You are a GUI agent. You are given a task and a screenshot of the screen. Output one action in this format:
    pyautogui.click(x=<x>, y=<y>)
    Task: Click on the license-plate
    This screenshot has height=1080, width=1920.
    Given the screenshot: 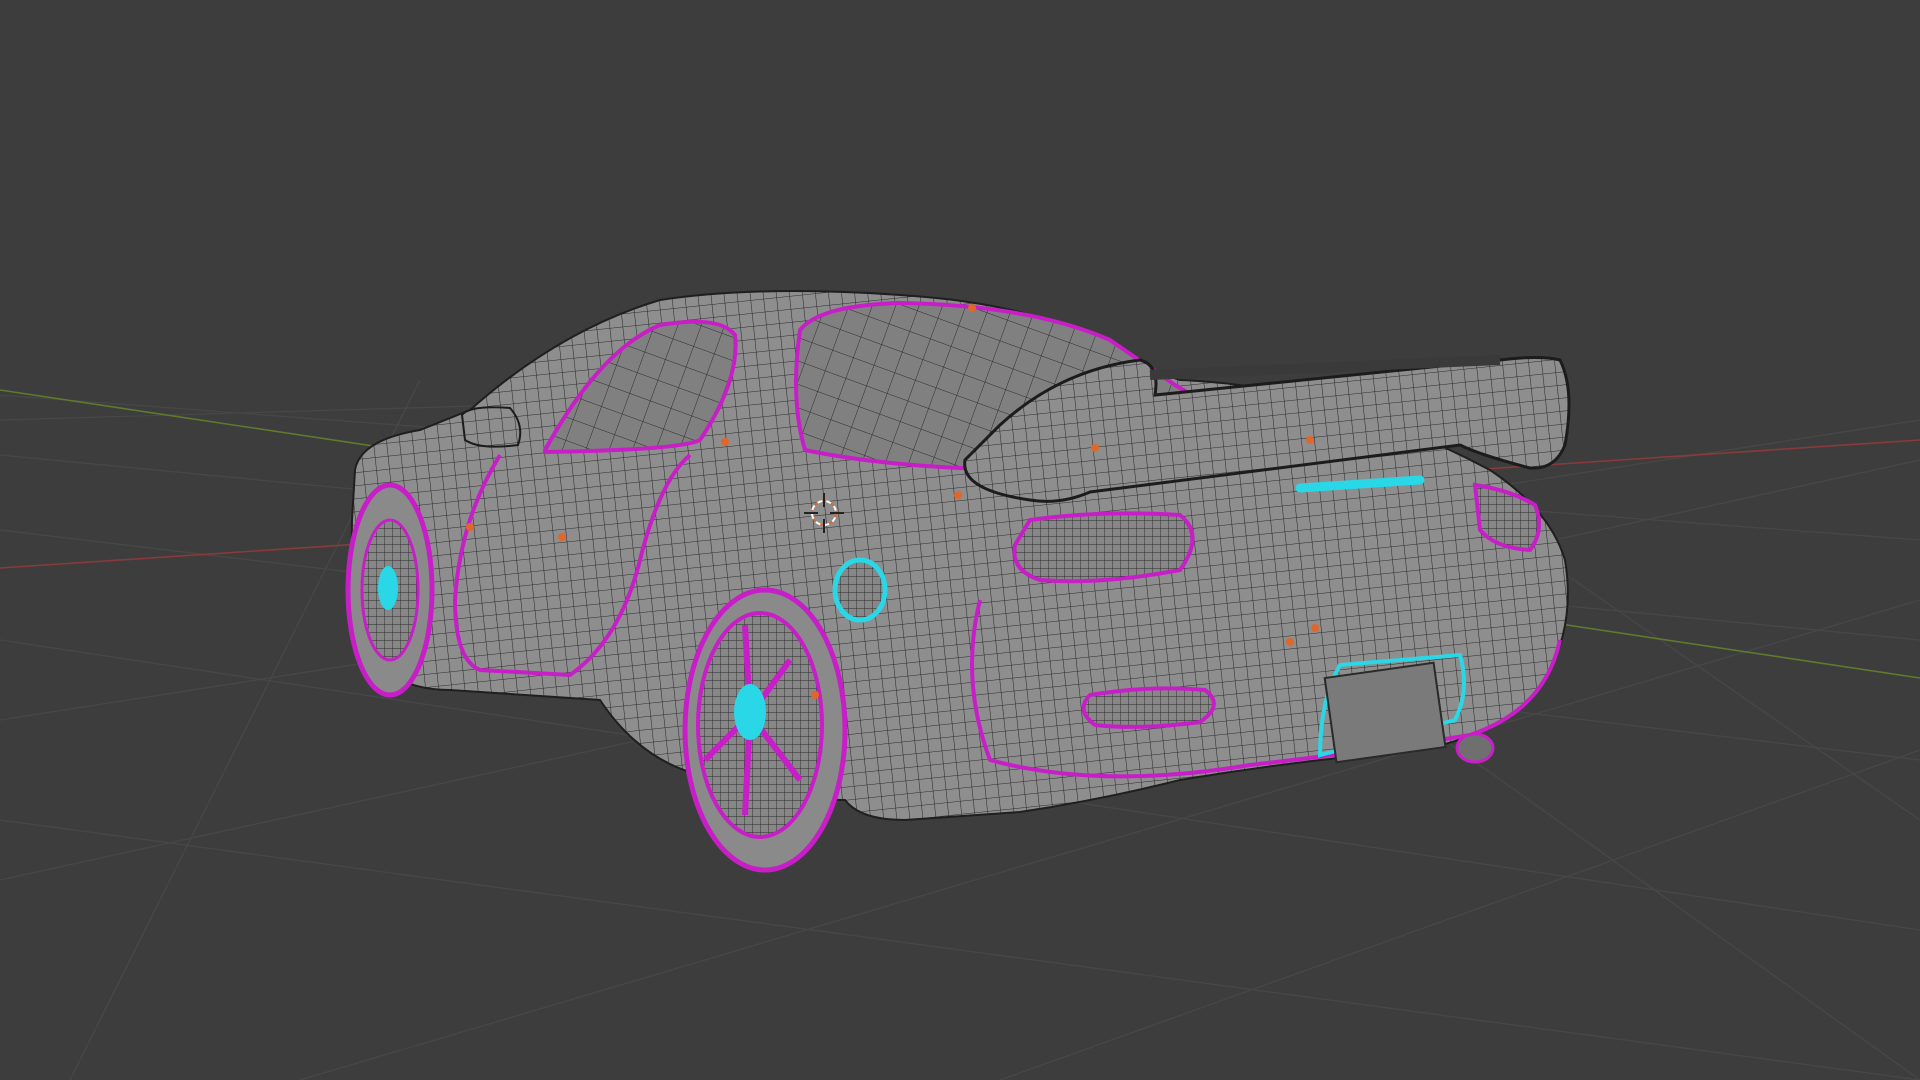 What is the action you would take?
    pyautogui.click(x=1385, y=712)
    